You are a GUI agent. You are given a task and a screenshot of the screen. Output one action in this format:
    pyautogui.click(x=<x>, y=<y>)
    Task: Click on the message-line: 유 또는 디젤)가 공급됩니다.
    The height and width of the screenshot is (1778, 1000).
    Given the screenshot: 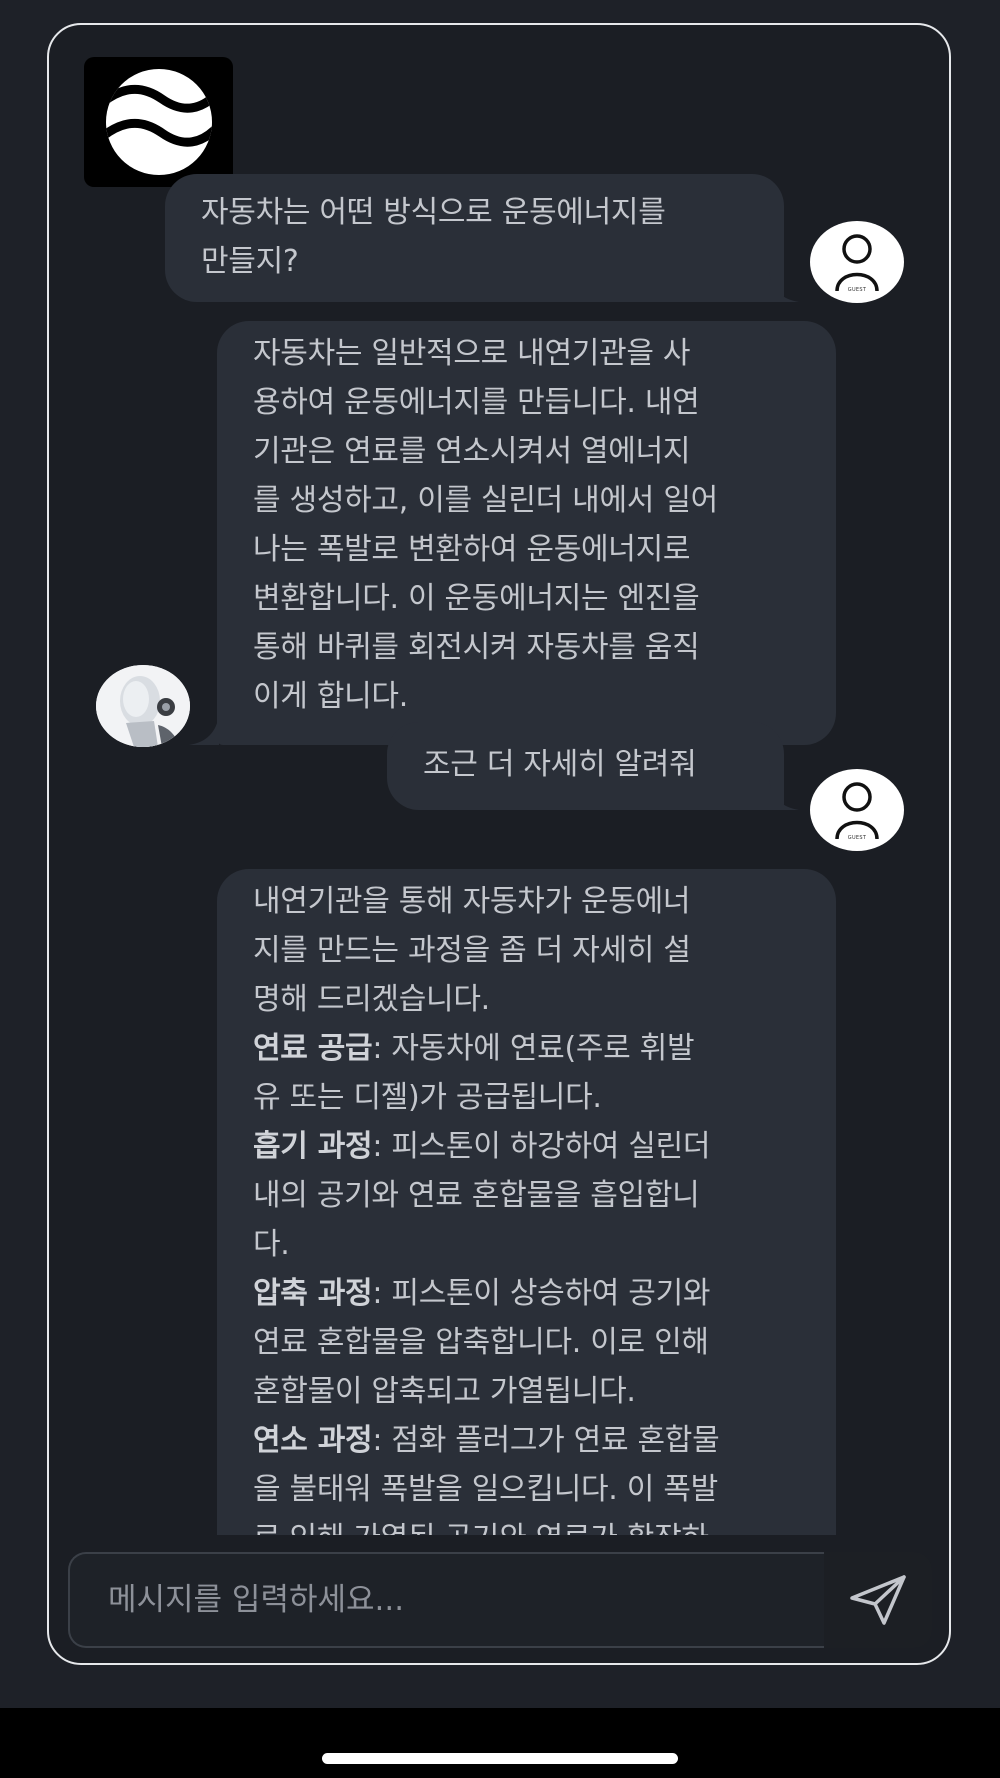 What is the action you would take?
    pyautogui.click(x=427, y=1097)
    